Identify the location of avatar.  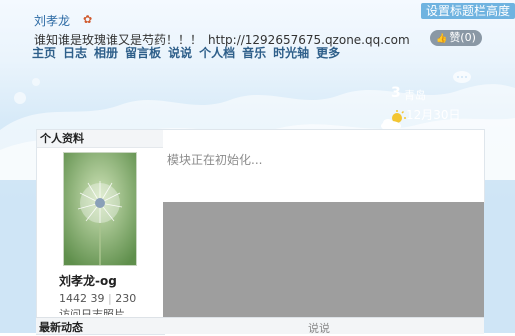
(100, 209).